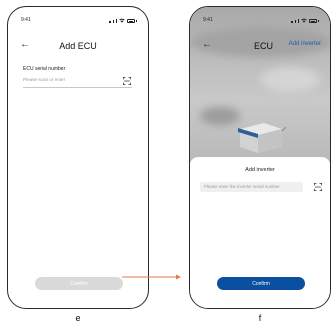  I want to click on sheet-title: Add inverter, so click(260, 170).